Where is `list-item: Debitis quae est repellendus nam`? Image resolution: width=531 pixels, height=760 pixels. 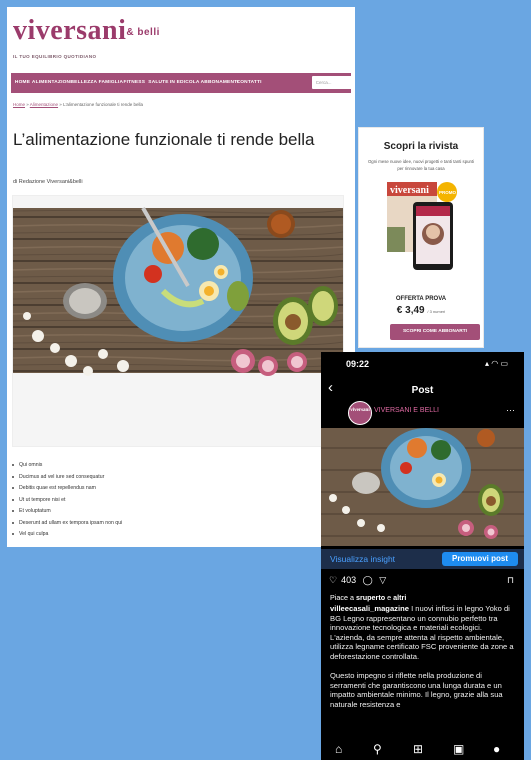
list-item: Debitis quae est repellendus nam is located at coordinates (67, 491).